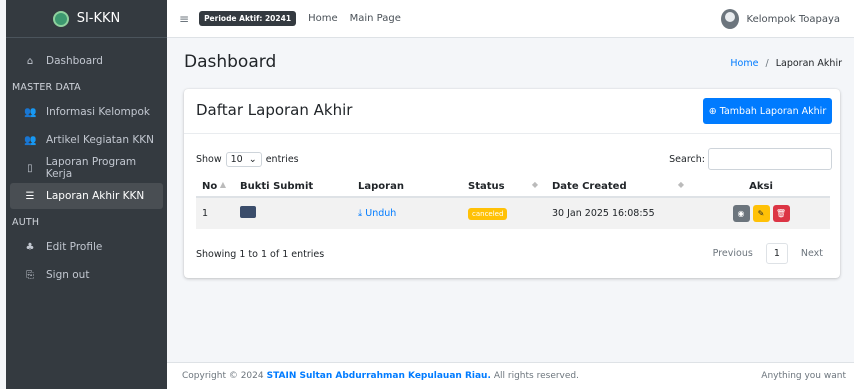 Image resolution: width=854 pixels, height=389 pixels. What do you see at coordinates (619, 187) in the screenshot?
I see `col-date-created: Date Created ◆` at bounding box center [619, 187].